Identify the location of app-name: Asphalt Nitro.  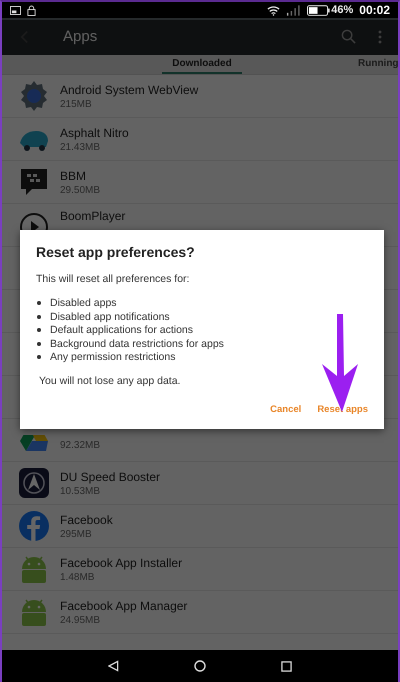
(94, 133).